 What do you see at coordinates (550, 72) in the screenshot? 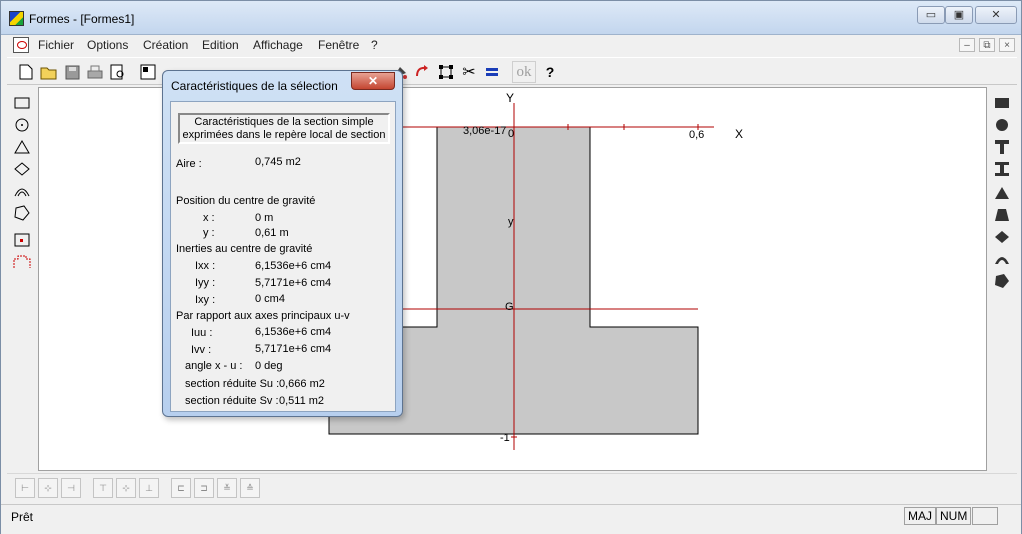
I see `help-button: ?` at bounding box center [550, 72].